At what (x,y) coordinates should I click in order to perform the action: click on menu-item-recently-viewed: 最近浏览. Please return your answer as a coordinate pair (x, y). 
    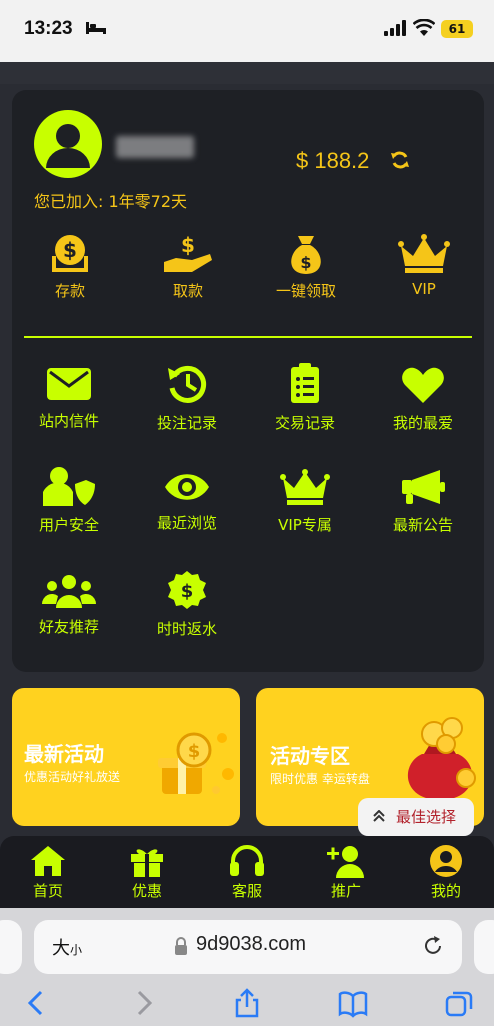
    Looking at the image, I should click on (187, 501).